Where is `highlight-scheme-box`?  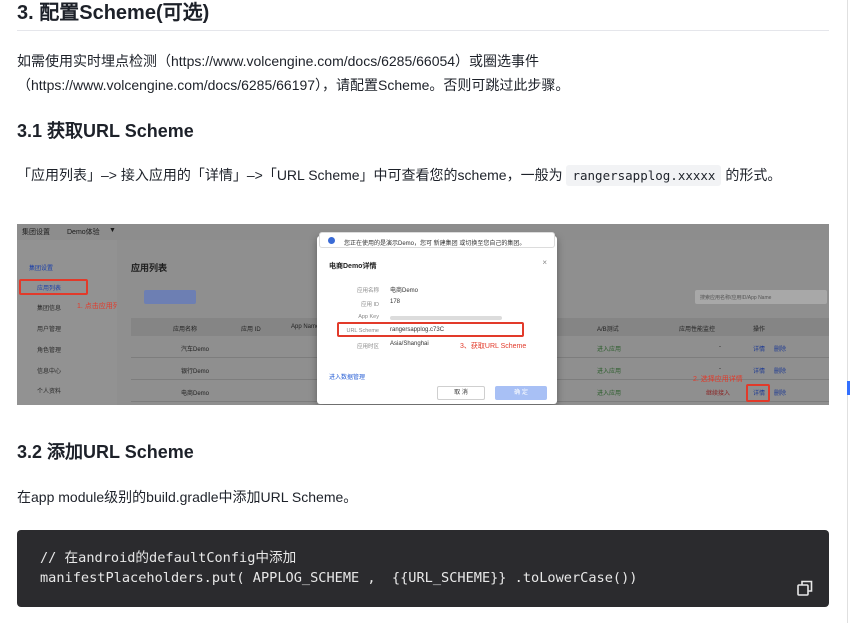
highlight-scheme-box is located at coordinates (430, 329).